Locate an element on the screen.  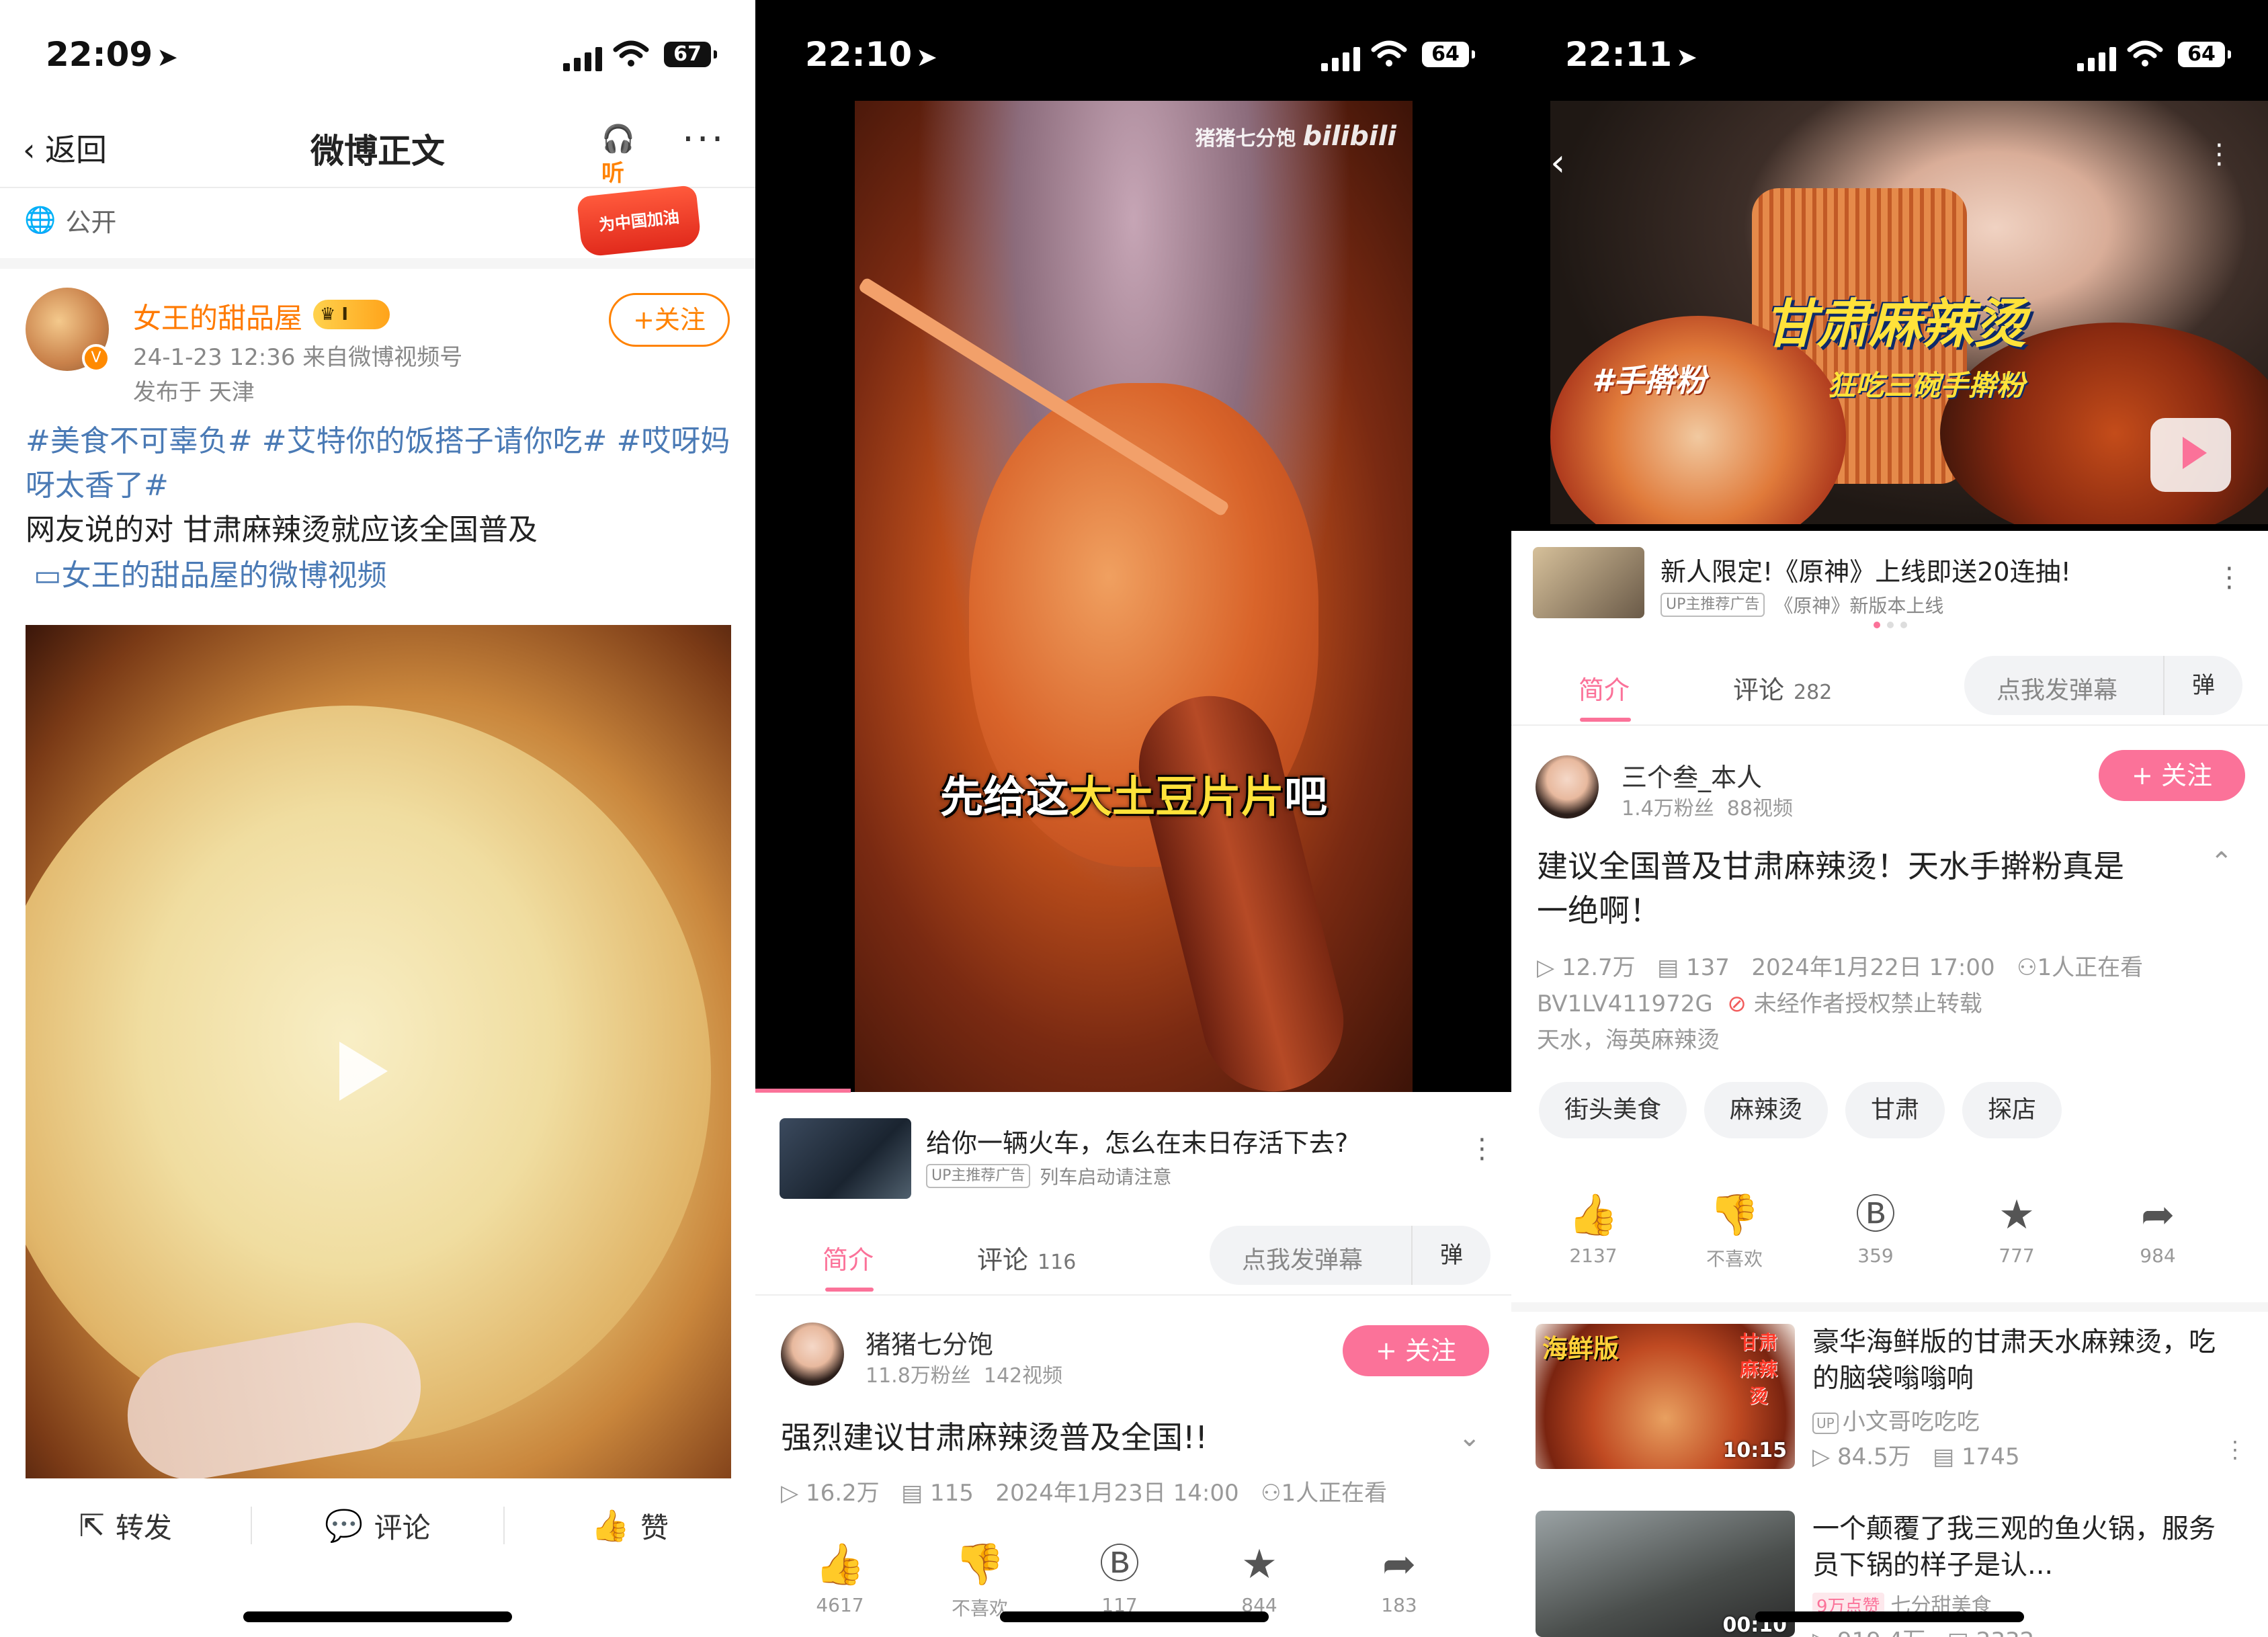
visibility-row: 🌐 公开 is located at coordinates (70, 220).